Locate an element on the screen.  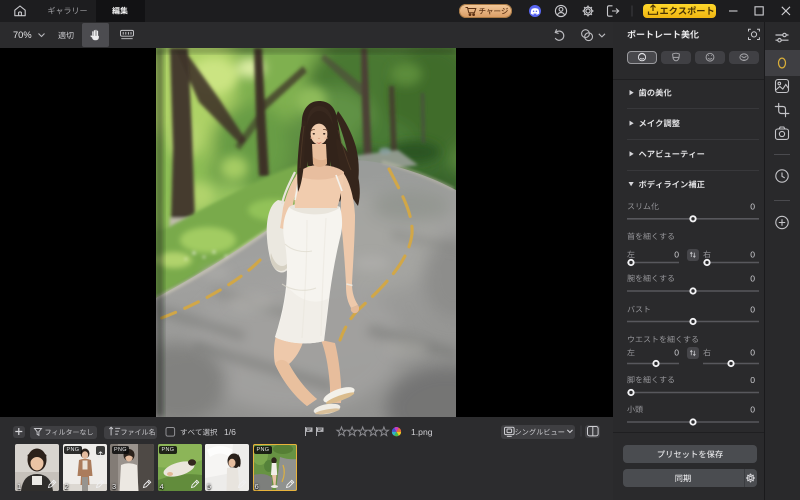
svg-text: 1.png is located at coordinates (422, 432).